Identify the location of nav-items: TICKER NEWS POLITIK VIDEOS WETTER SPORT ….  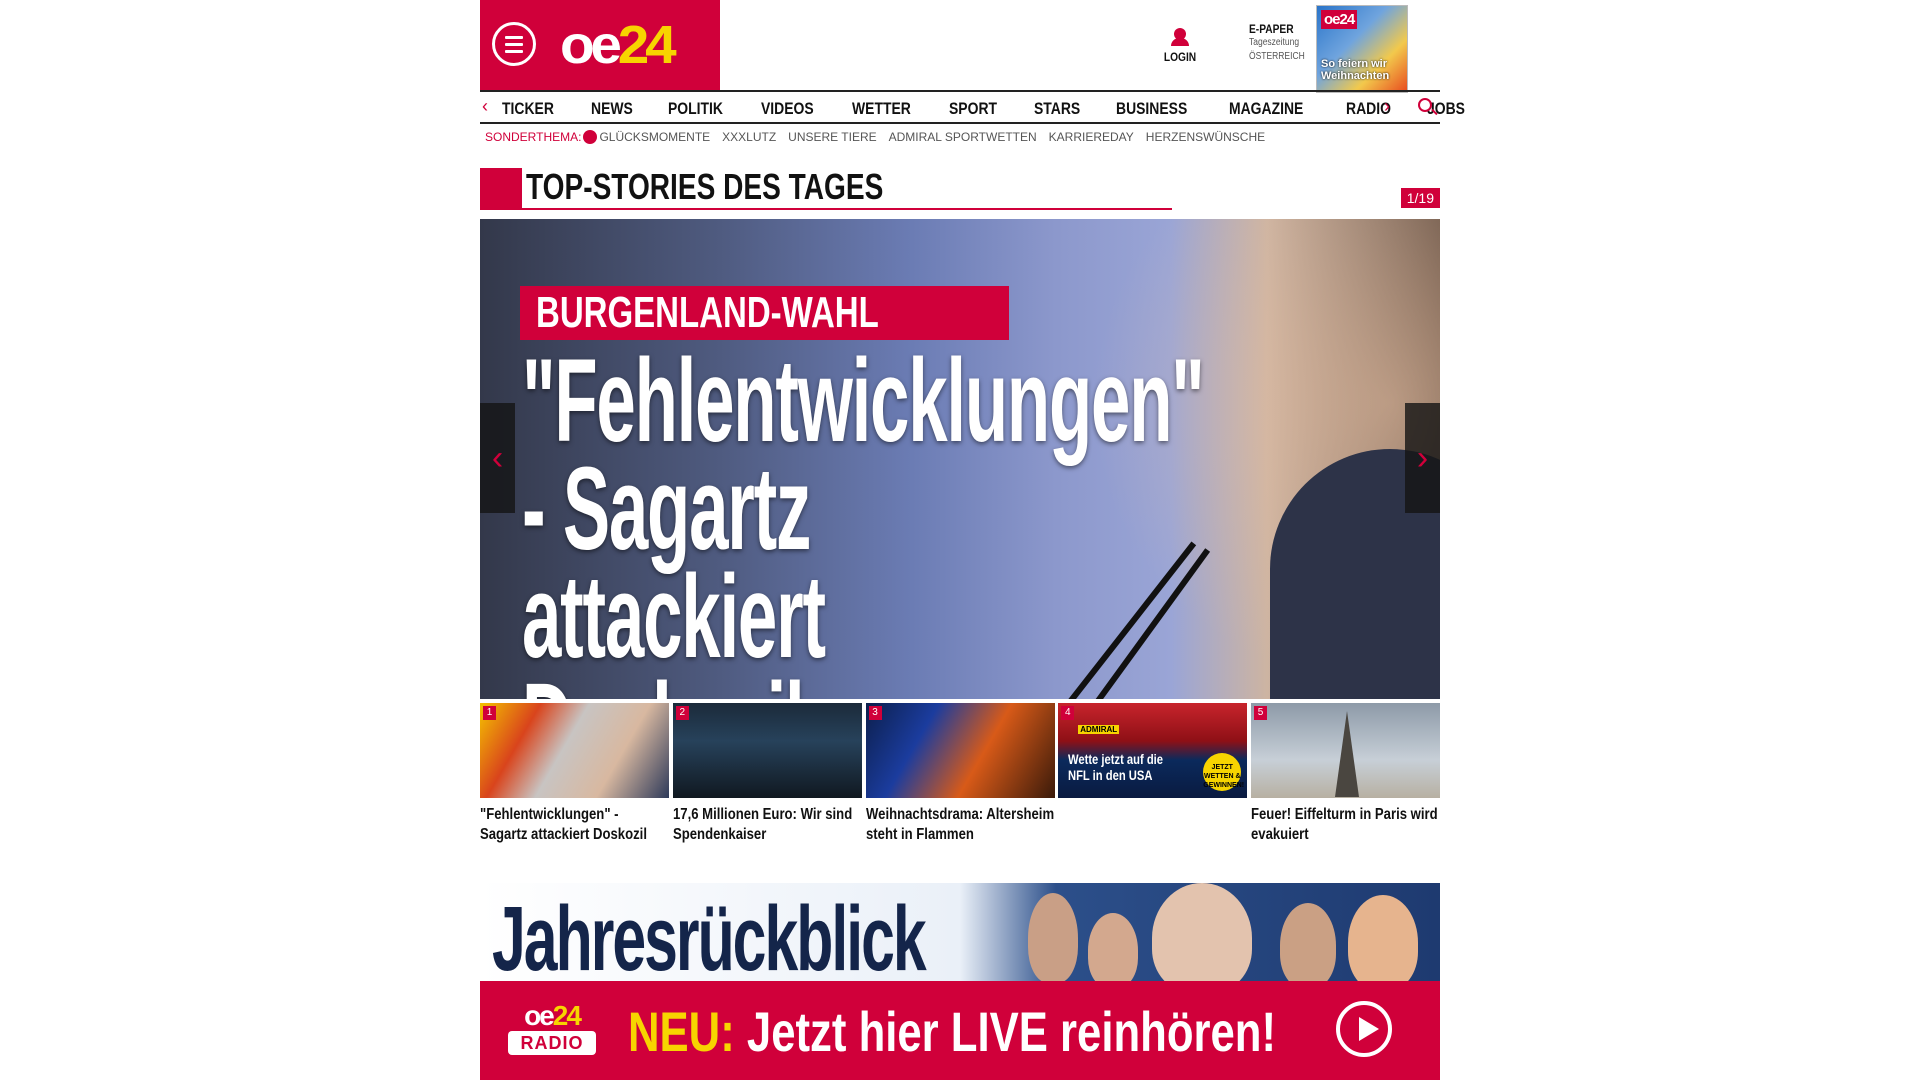
(1000, 109).